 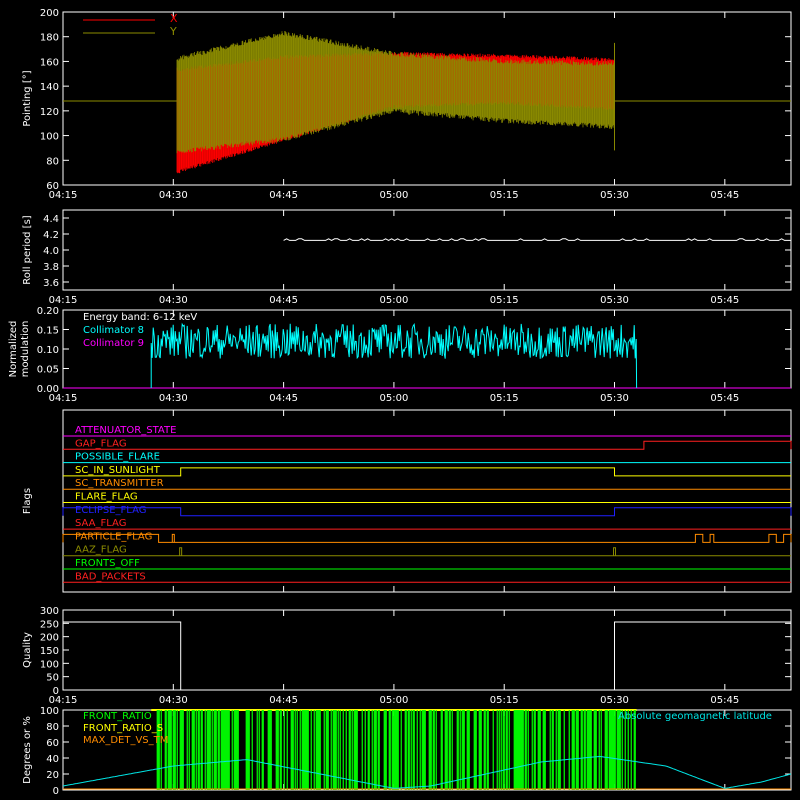 What do you see at coordinates (427, 772) in the screenshot?
I see `geomagnetic-latitude-line` at bounding box center [427, 772].